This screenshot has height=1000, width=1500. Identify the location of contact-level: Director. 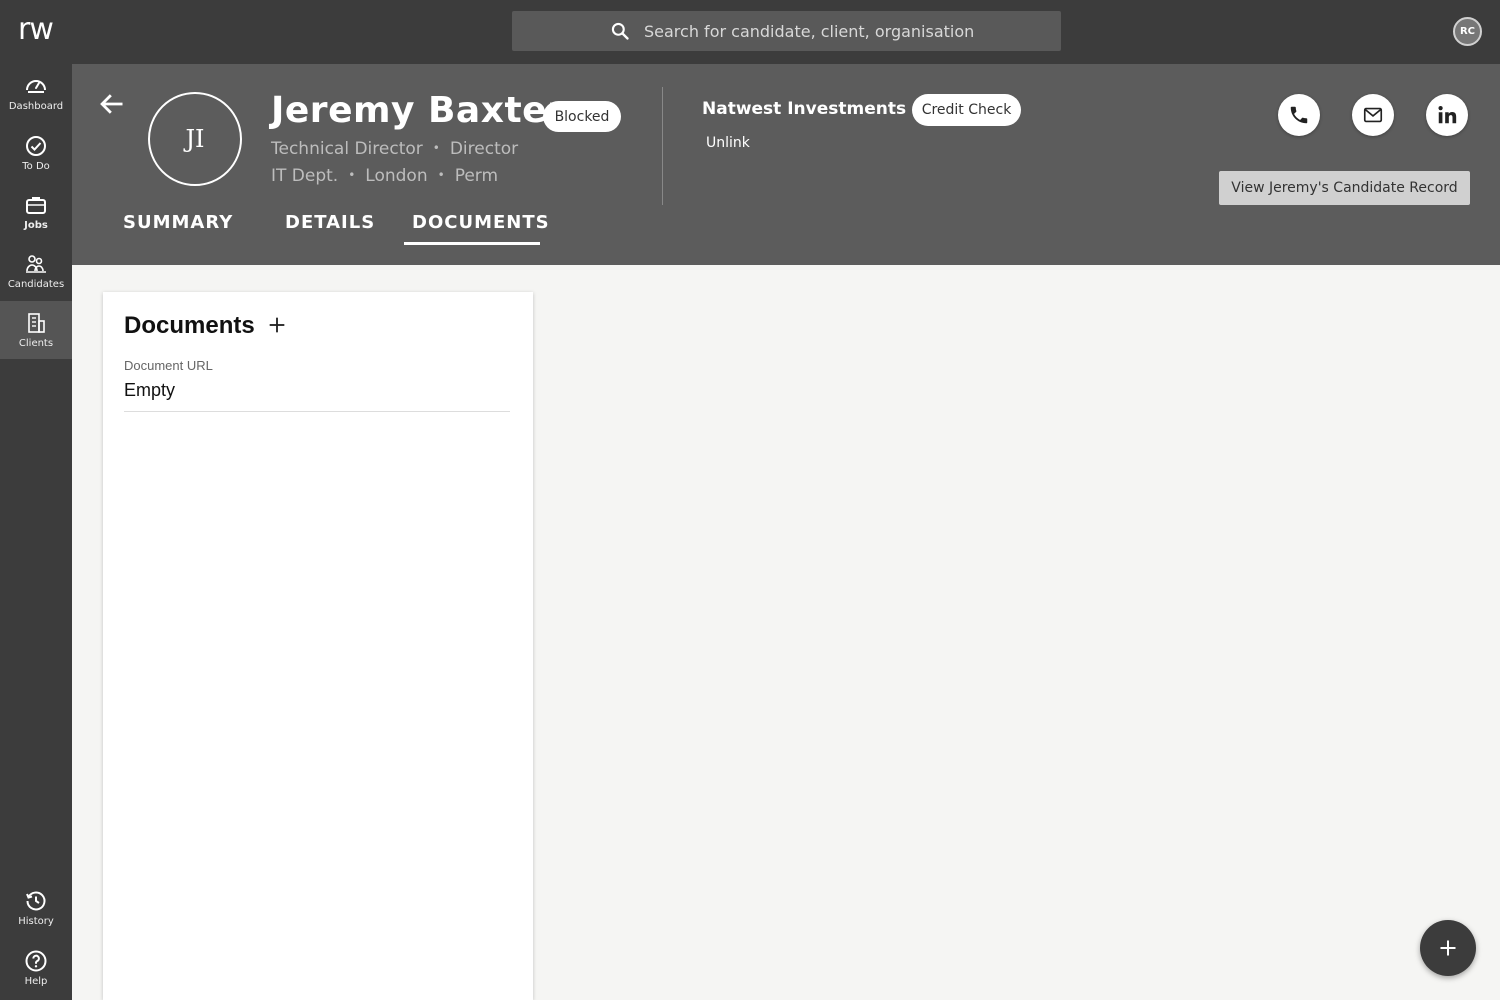
(484, 149).